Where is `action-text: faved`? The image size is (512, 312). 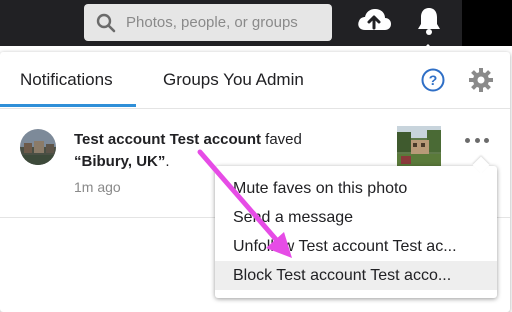
action-text: faved is located at coordinates (283, 139).